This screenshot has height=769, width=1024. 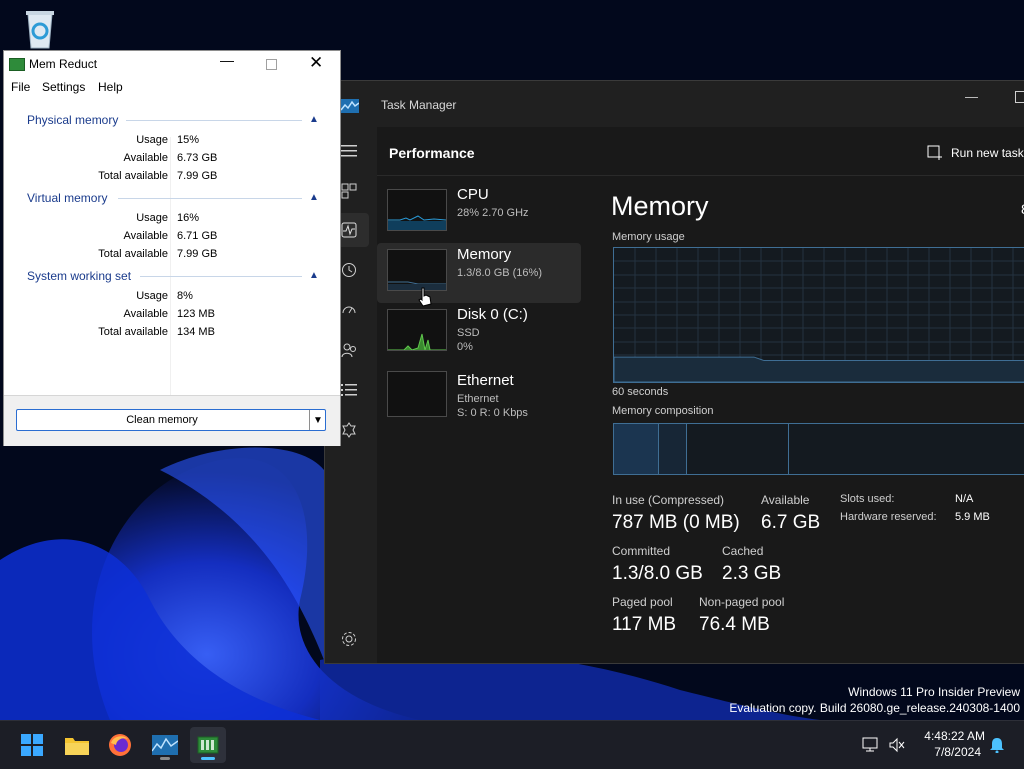 What do you see at coordinates (871, 745) in the screenshot?
I see `network-icon` at bounding box center [871, 745].